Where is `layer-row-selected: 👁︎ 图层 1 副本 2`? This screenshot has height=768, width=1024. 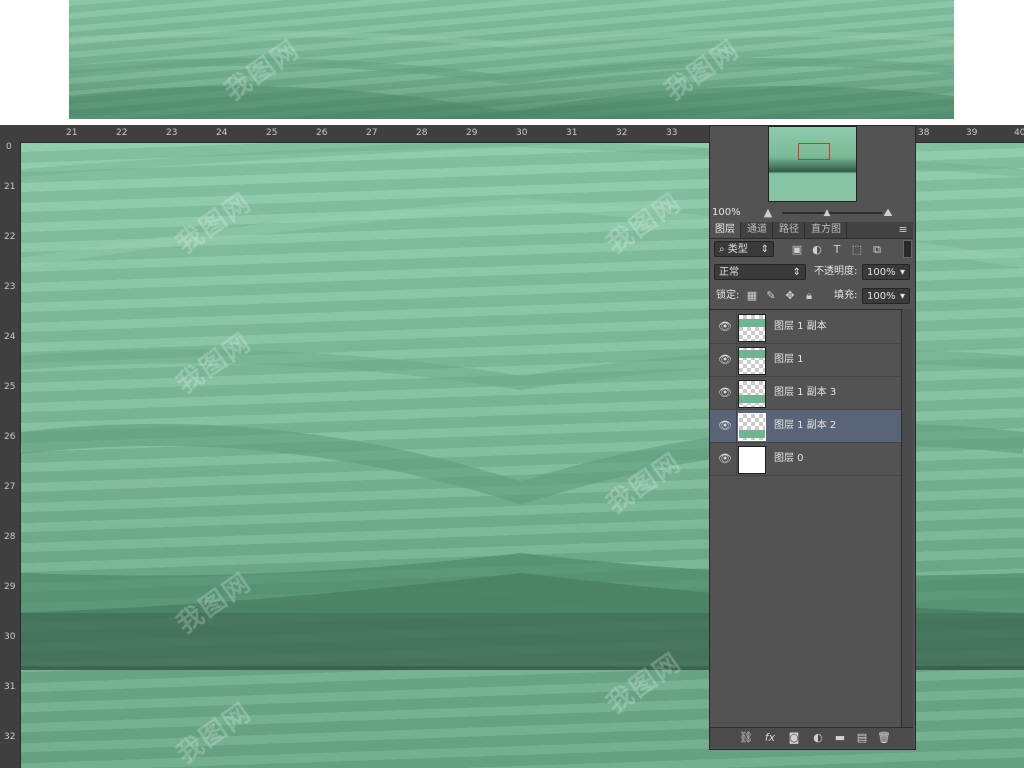 layer-row-selected: 👁︎ 图层 1 副本 2 is located at coordinates (805, 426).